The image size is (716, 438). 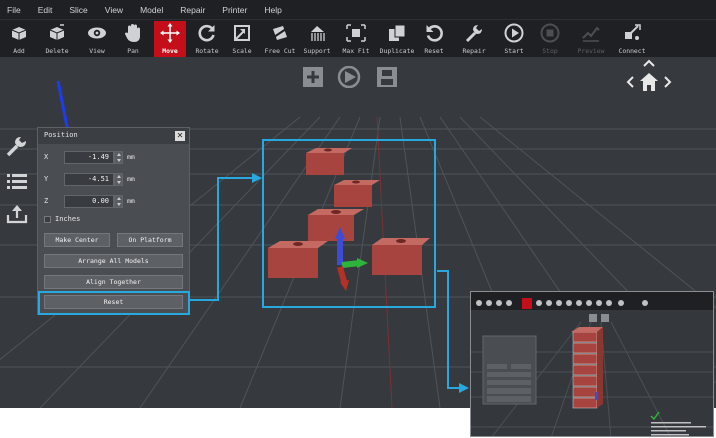 I want to click on list-icon, so click(x=17, y=181).